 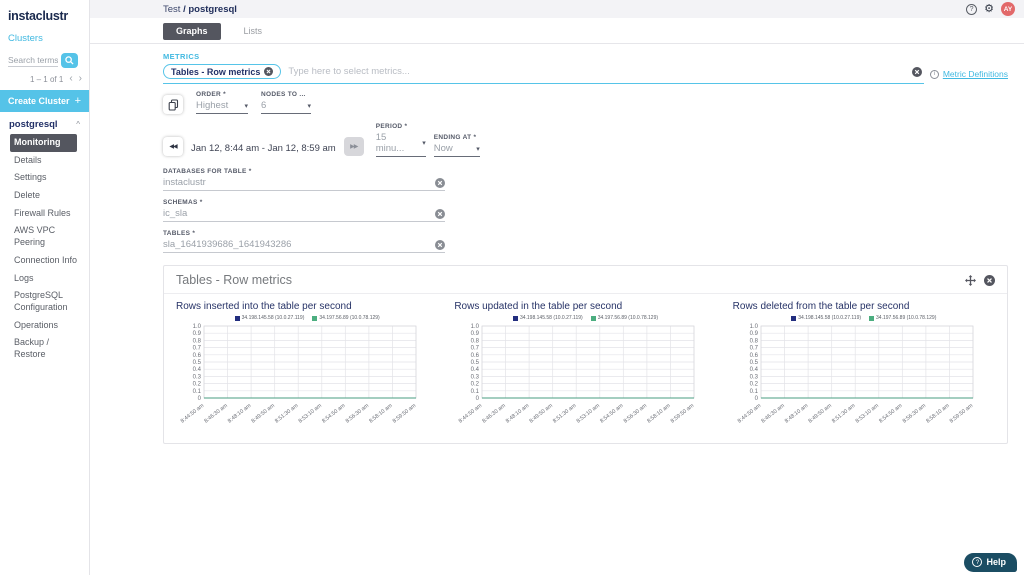 What do you see at coordinates (77, 101) in the screenshot?
I see `plus-icon: +` at bounding box center [77, 101].